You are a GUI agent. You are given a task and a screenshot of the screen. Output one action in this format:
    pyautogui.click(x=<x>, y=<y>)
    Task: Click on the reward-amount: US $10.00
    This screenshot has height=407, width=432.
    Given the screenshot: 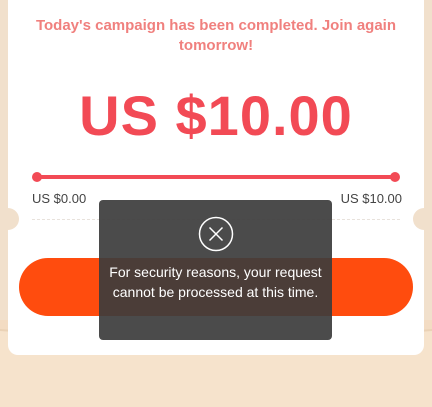 What is the action you would take?
    pyautogui.click(x=216, y=115)
    